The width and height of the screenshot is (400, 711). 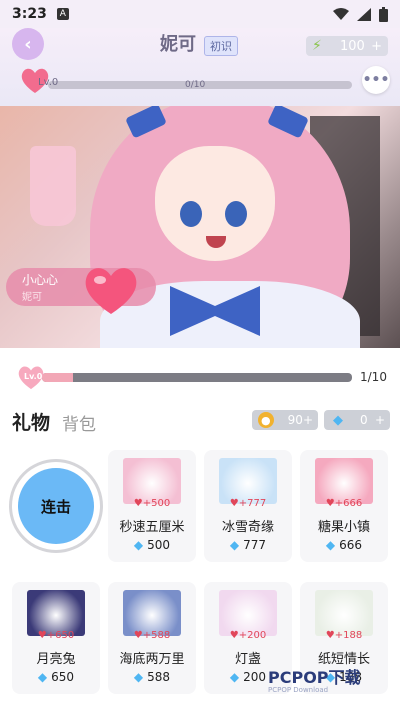 I want to click on energy-value: 100, so click(x=352, y=46).